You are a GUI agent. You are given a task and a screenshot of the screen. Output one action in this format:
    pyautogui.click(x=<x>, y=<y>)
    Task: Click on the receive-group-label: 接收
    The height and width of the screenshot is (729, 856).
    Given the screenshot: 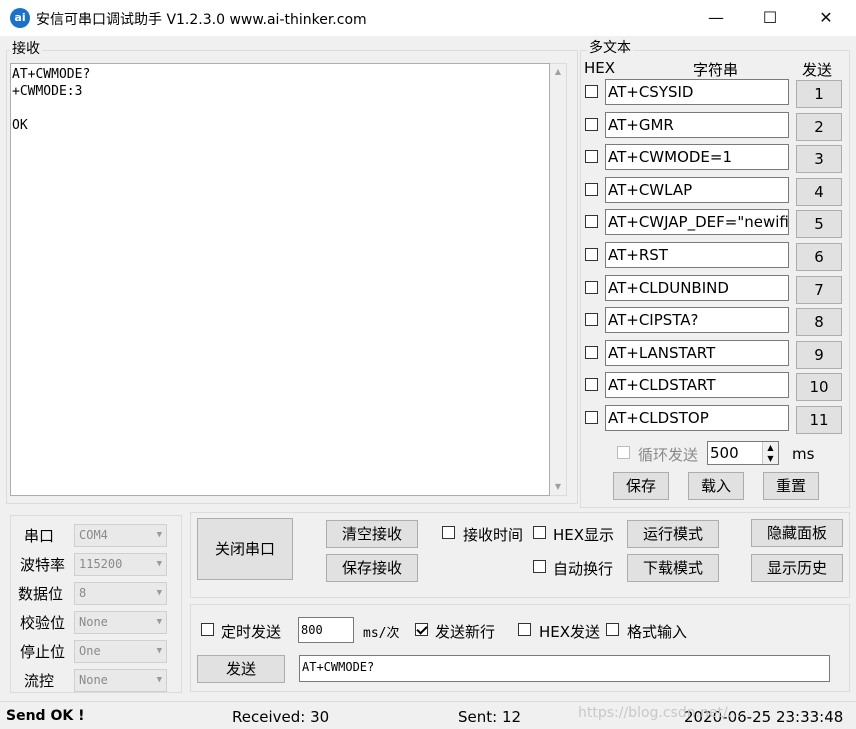 What is the action you would take?
    pyautogui.click(x=26, y=49)
    